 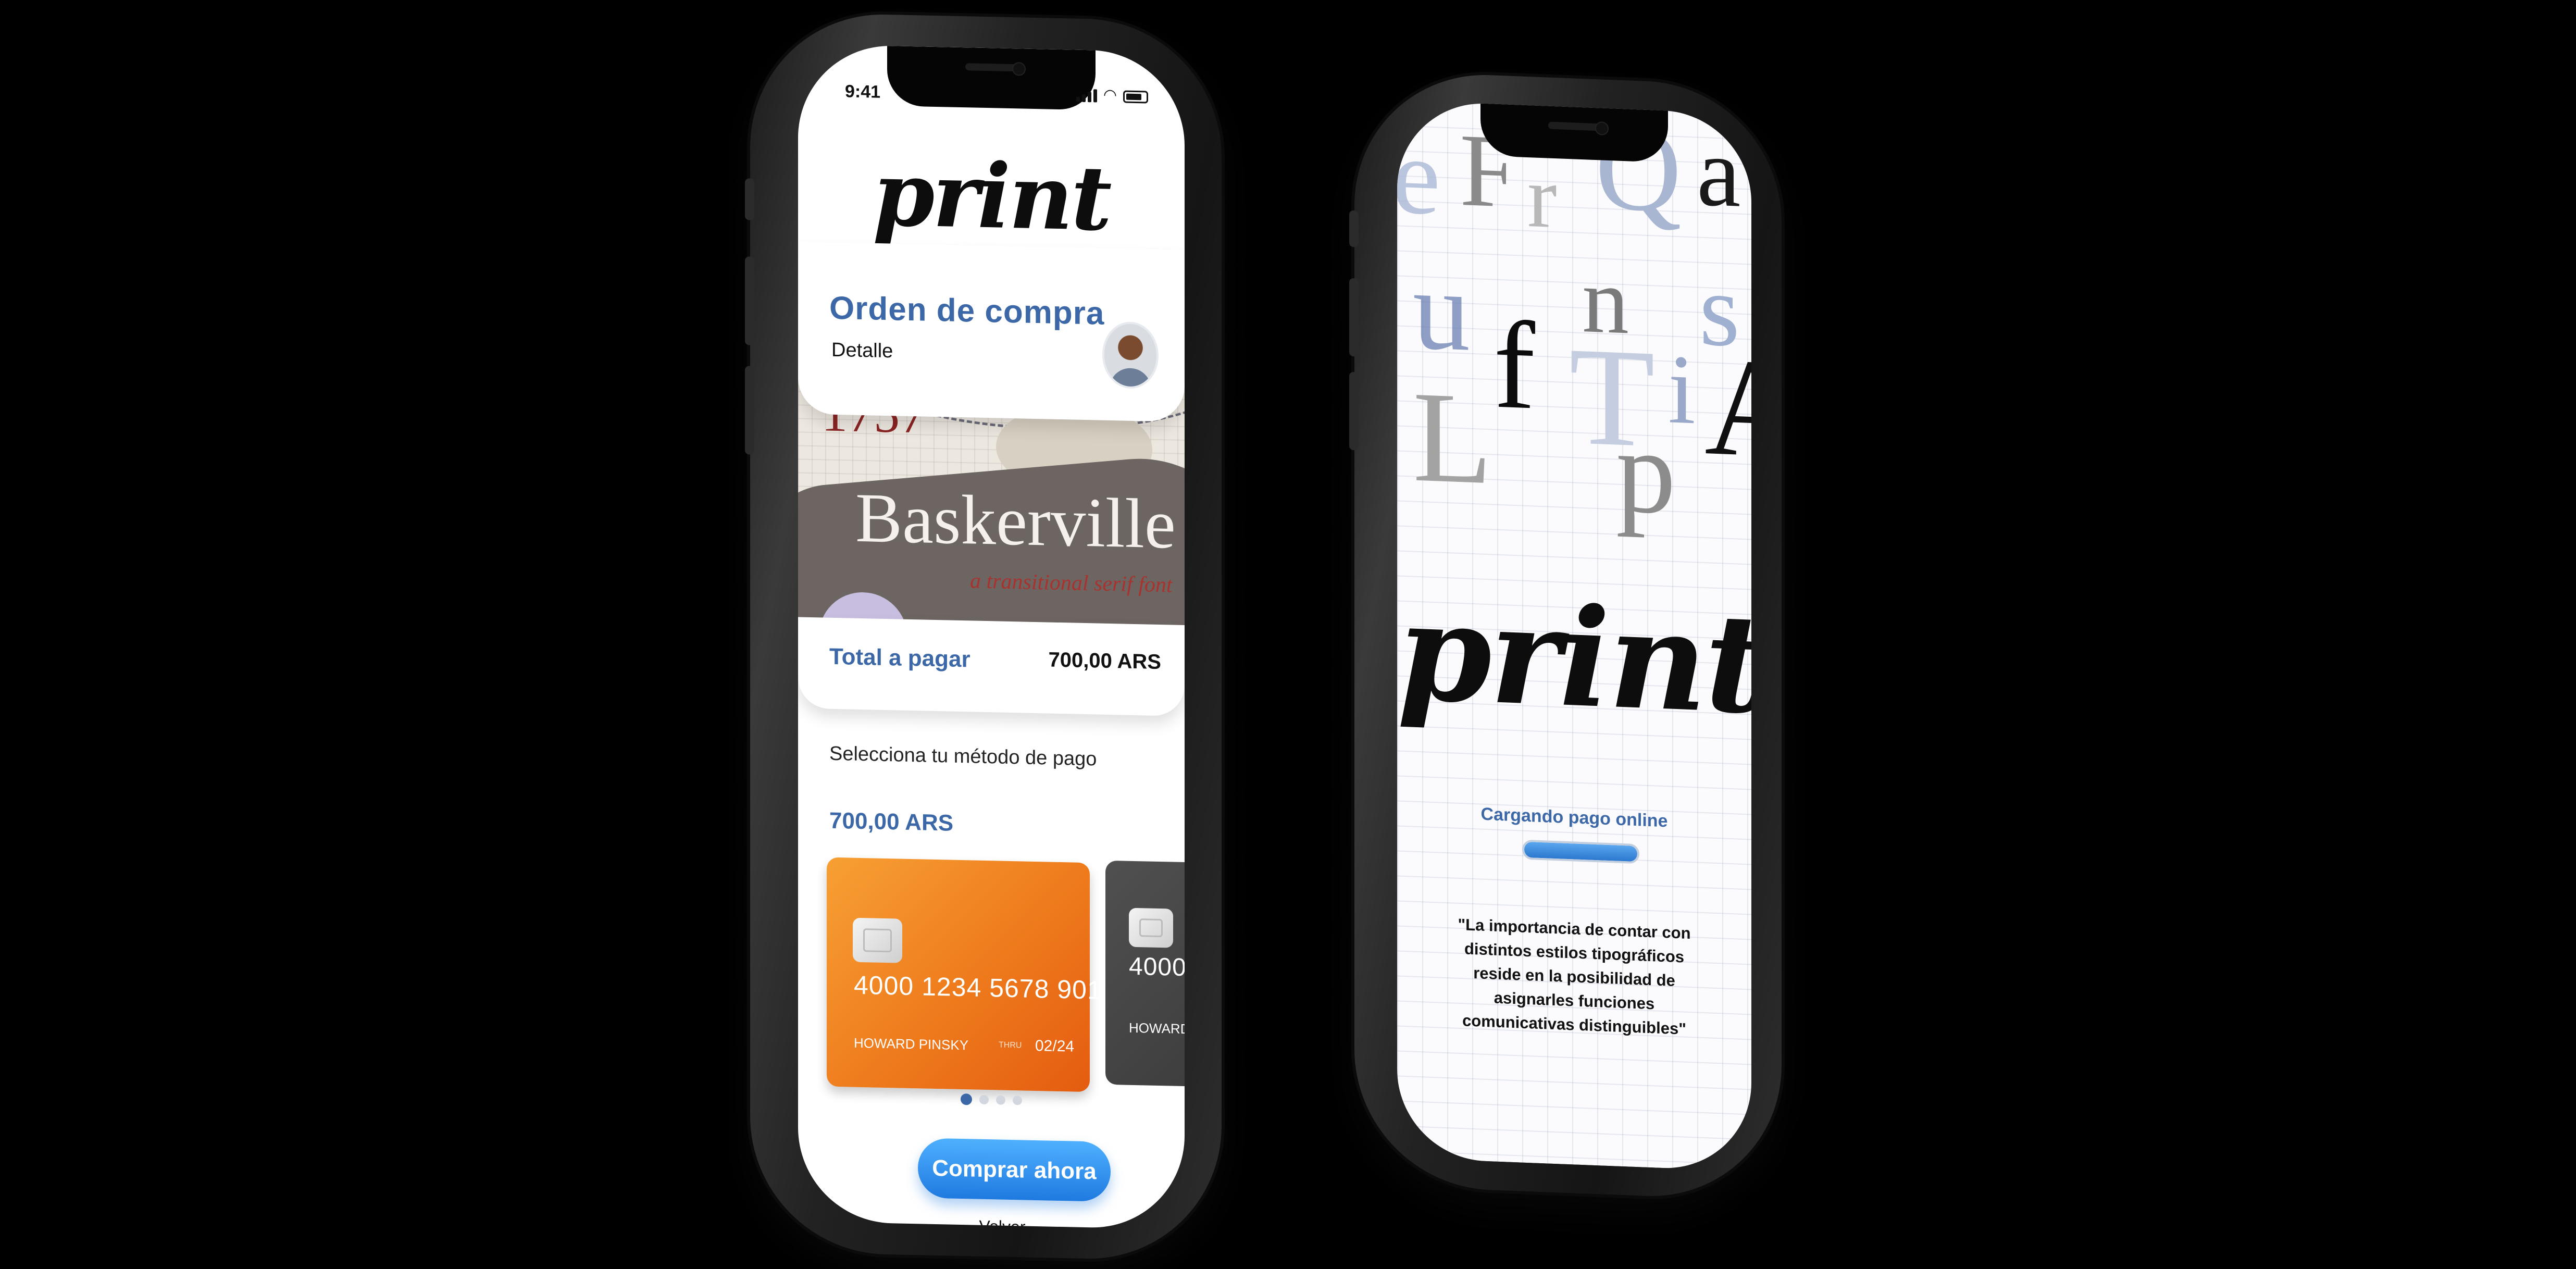 What do you see at coordinates (1719, 173) in the screenshot?
I see `letter-glyph: a` at bounding box center [1719, 173].